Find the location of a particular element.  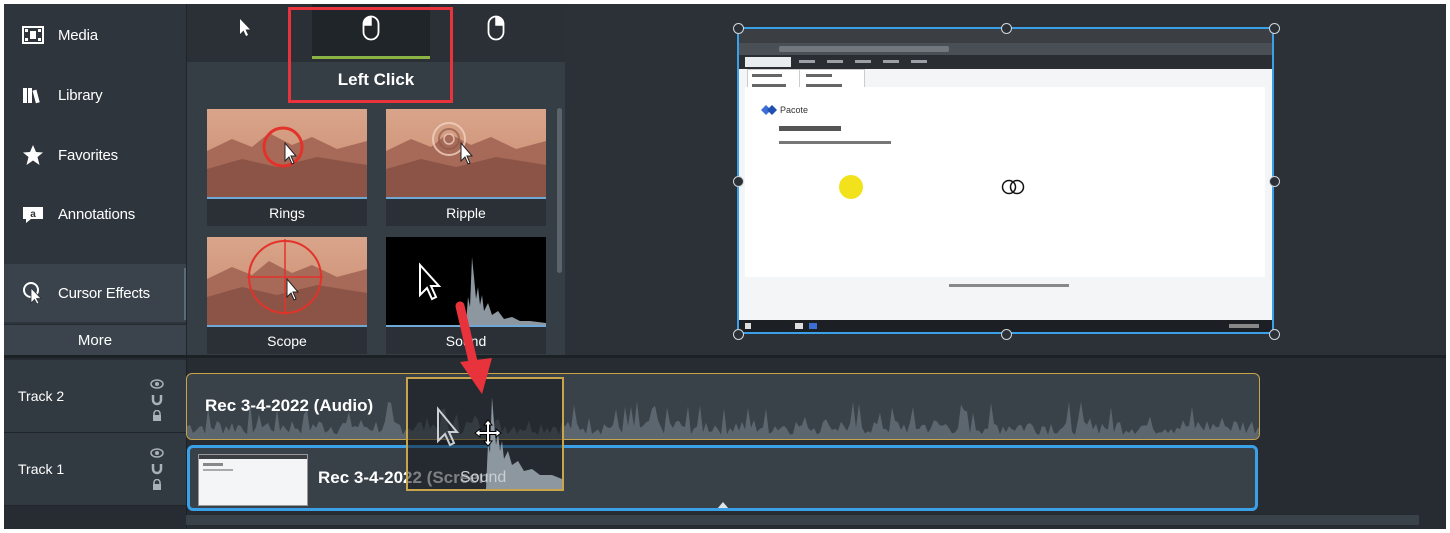

track-header-track-1: Track 1 is located at coordinates (95, 469).